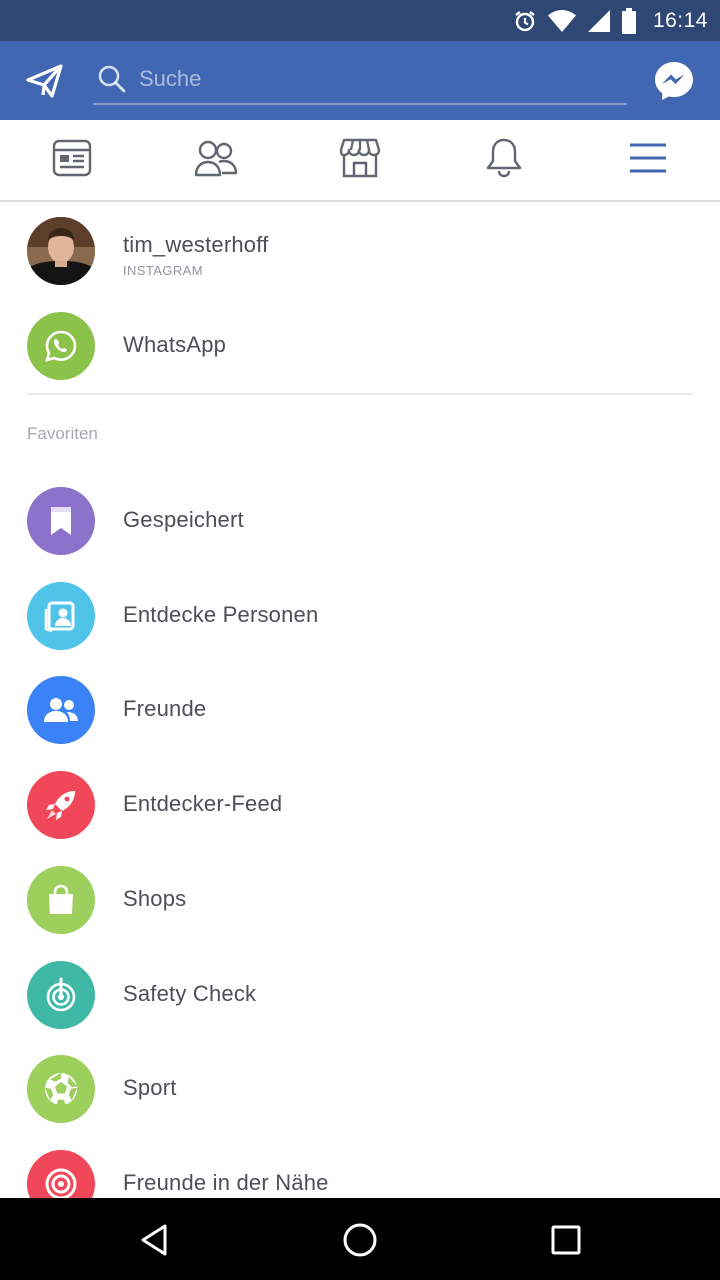 The height and width of the screenshot is (1280, 720). Describe the element at coordinates (61, 1089) in the screenshot. I see `soccer-ball-icon` at that location.